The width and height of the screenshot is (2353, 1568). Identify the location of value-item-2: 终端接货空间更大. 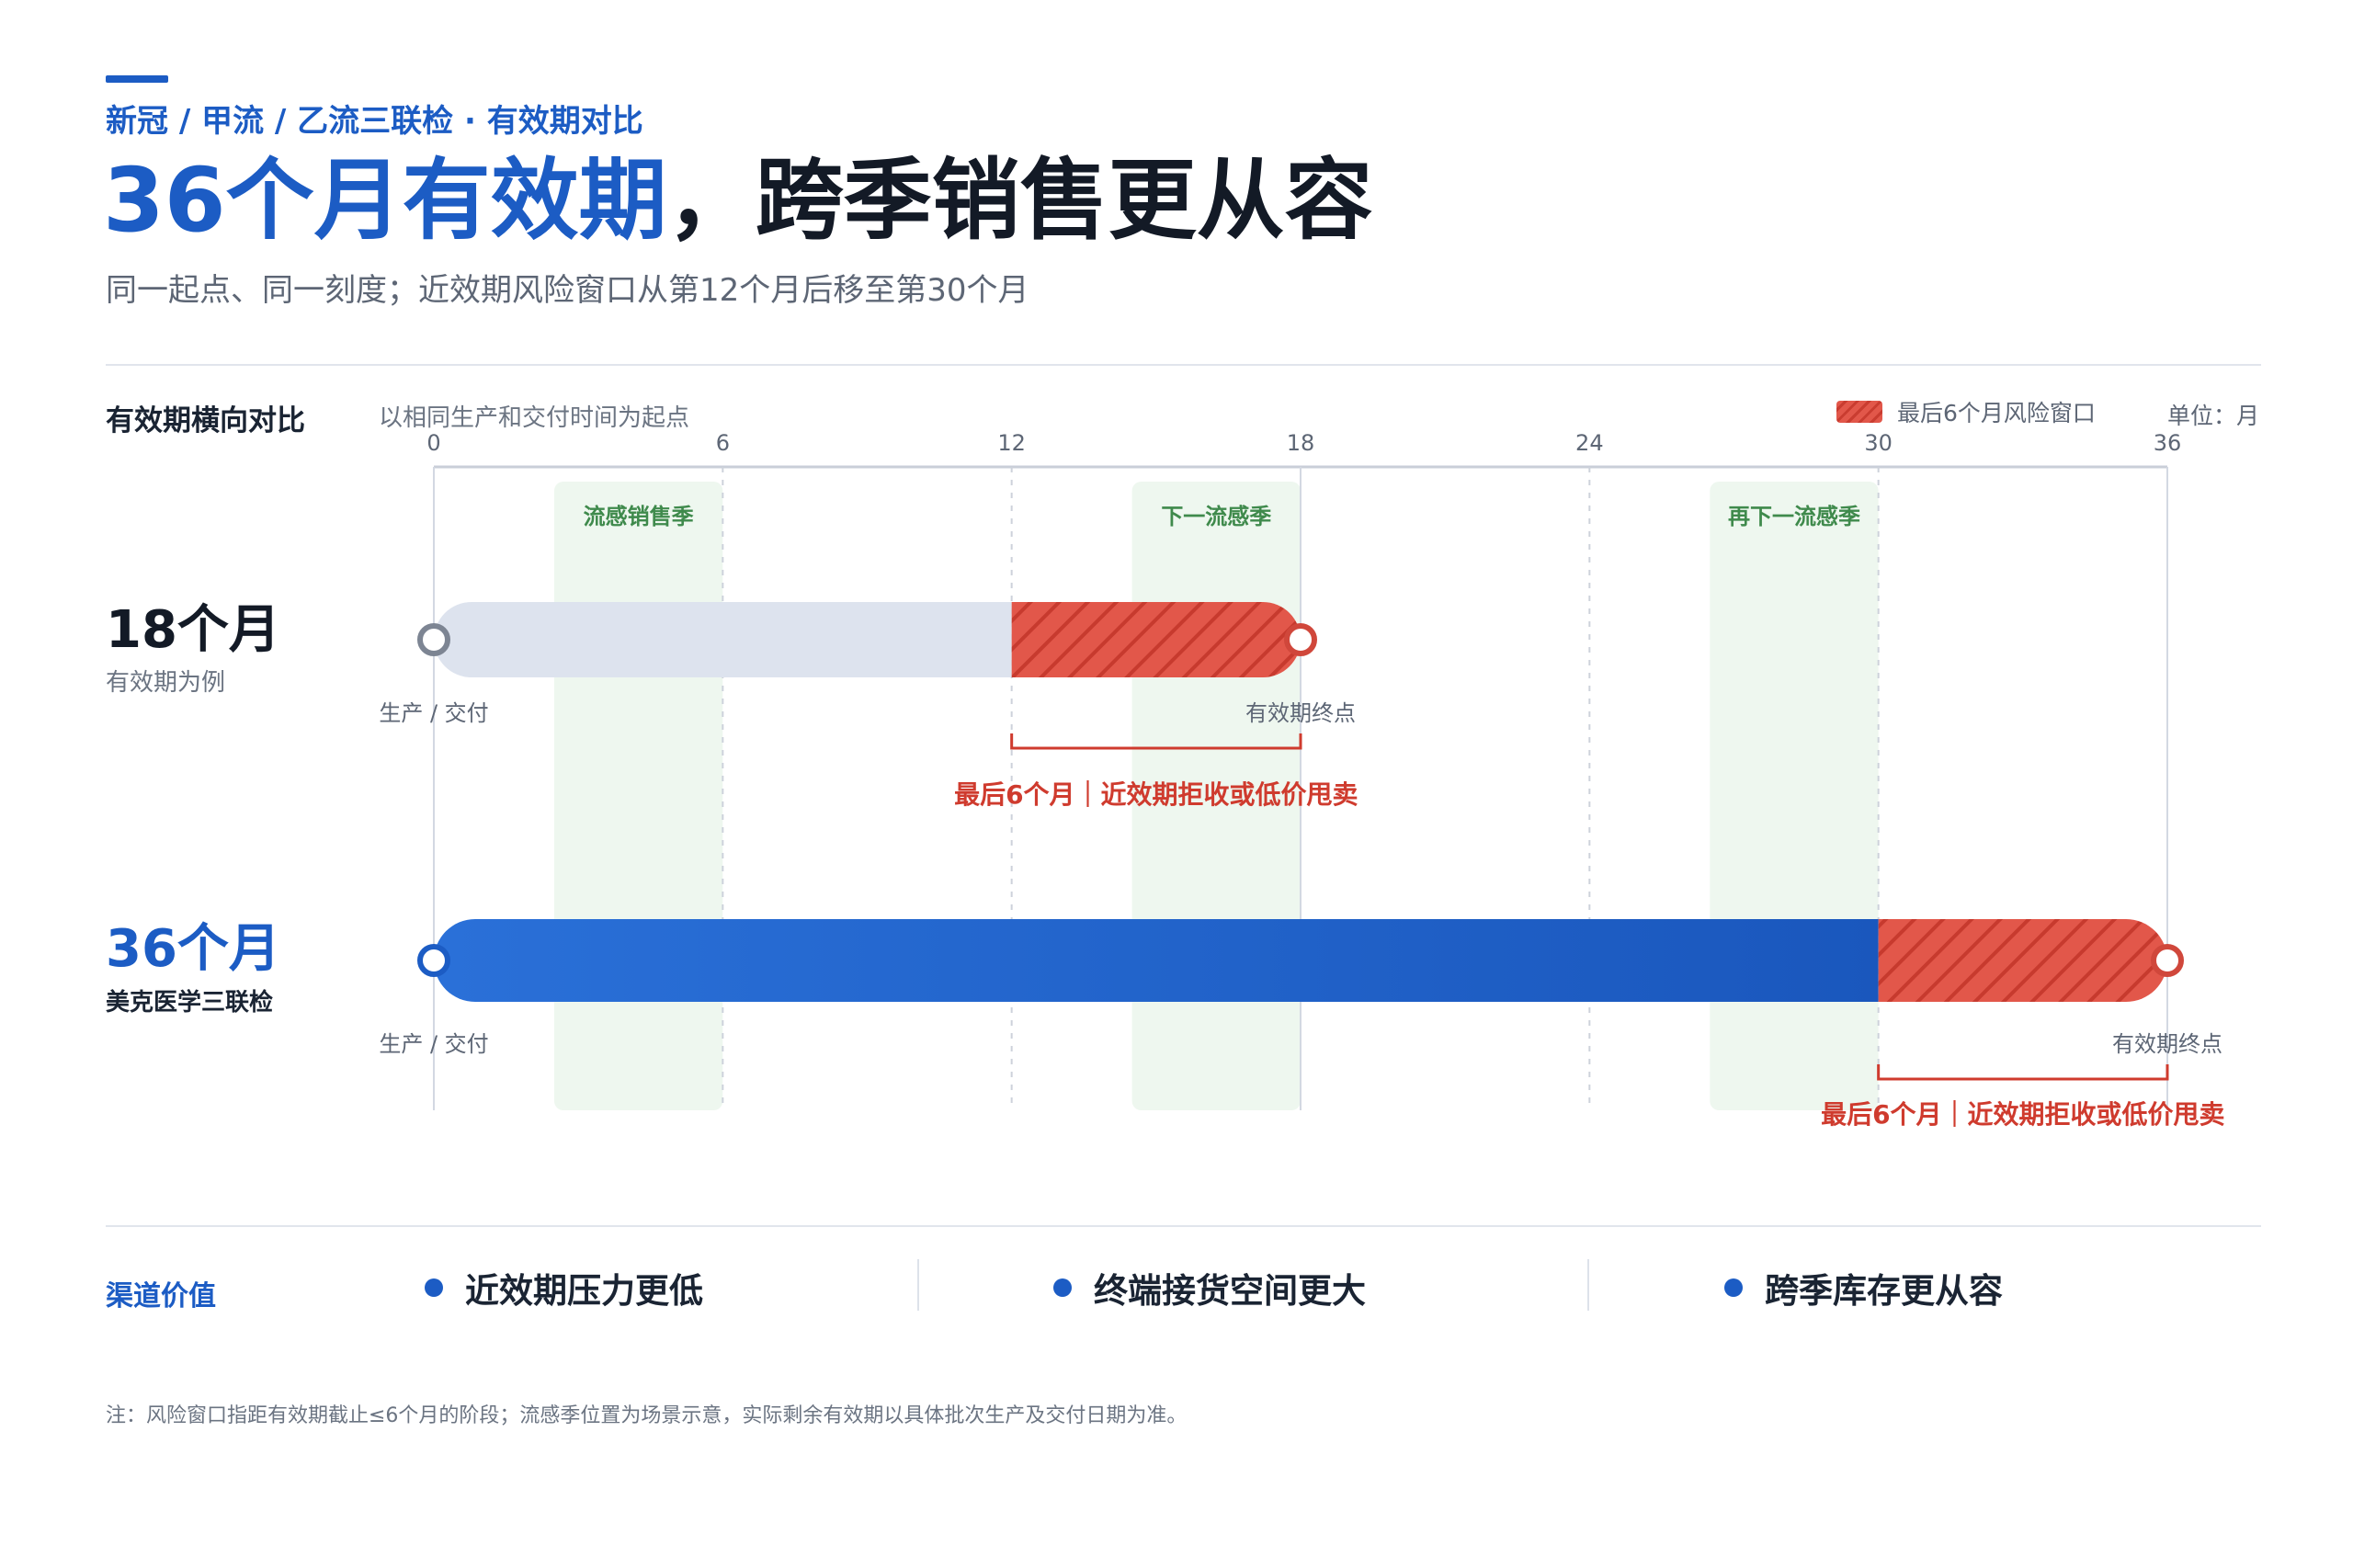
(1209, 1287).